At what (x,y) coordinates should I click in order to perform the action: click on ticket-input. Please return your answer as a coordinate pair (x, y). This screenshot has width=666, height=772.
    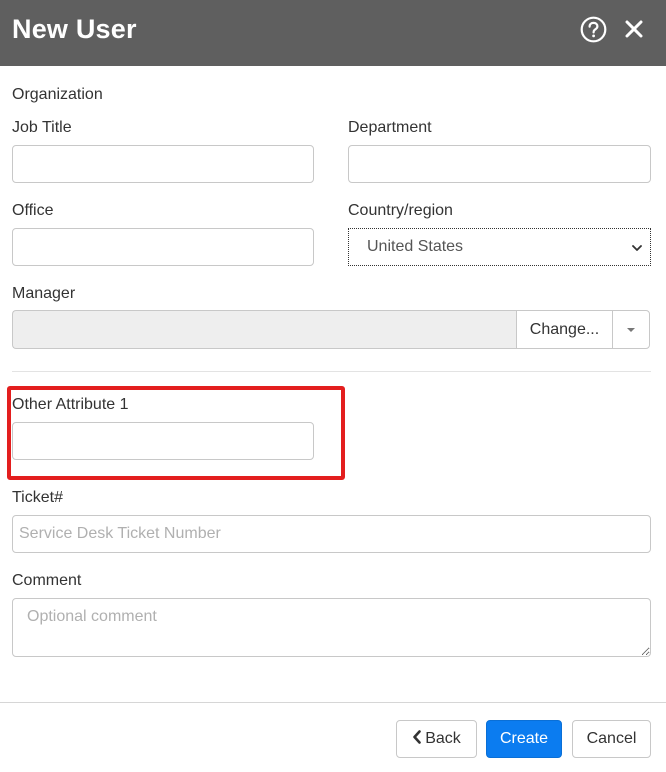
    Looking at the image, I should click on (331, 534).